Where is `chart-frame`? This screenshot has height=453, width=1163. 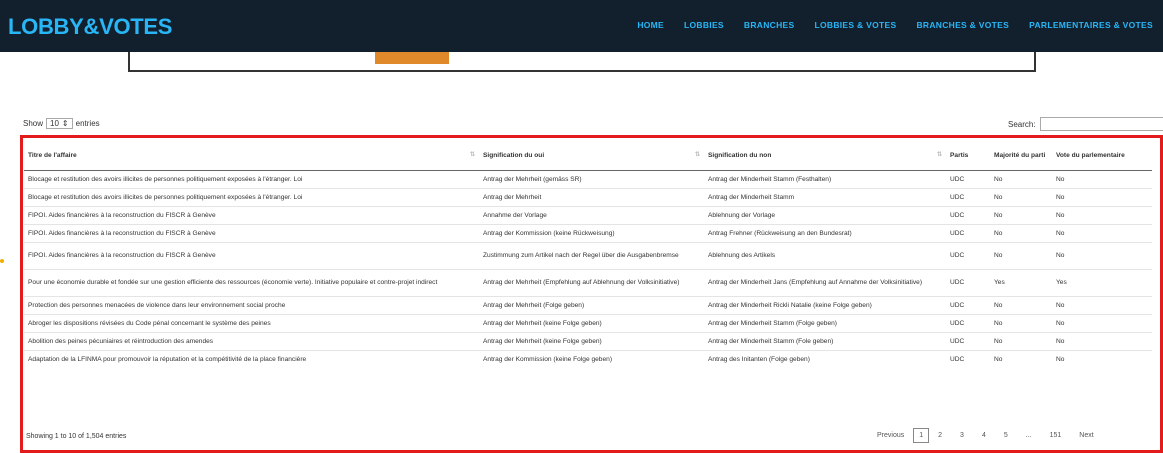 chart-frame is located at coordinates (582, 62).